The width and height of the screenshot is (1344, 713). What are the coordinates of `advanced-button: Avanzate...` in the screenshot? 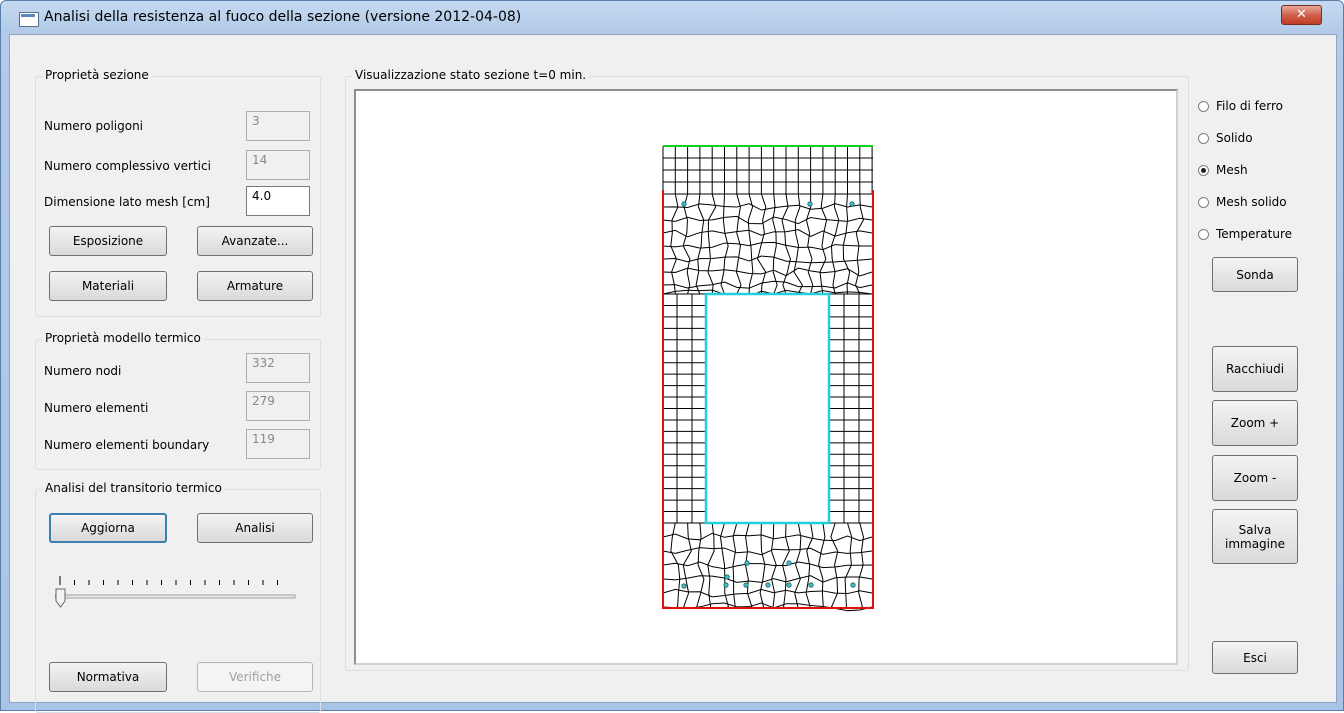 It's located at (255, 241).